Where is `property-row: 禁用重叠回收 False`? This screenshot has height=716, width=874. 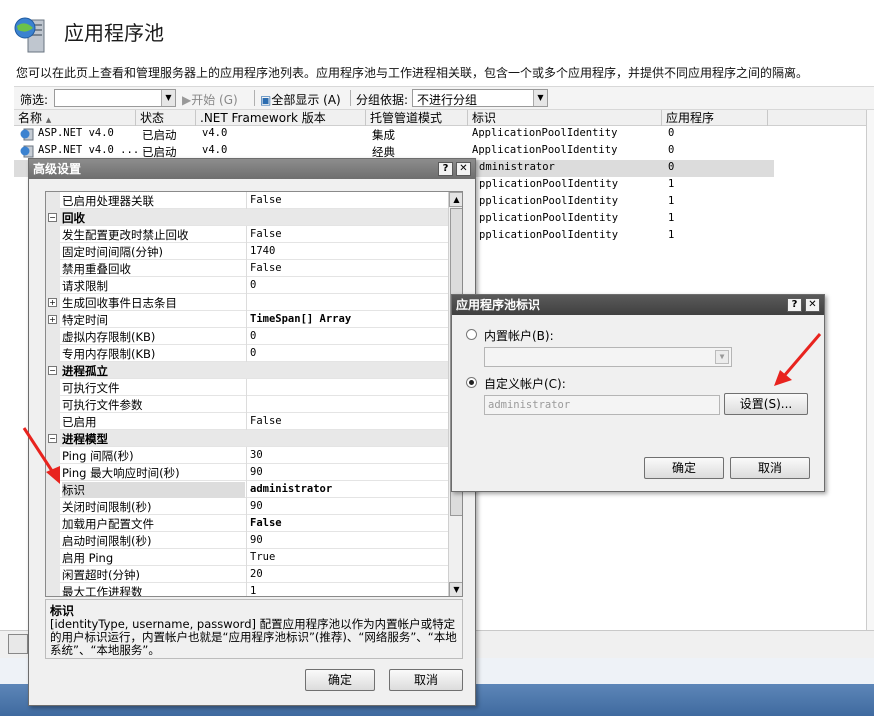 property-row: 禁用重叠回收 False is located at coordinates (247, 268).